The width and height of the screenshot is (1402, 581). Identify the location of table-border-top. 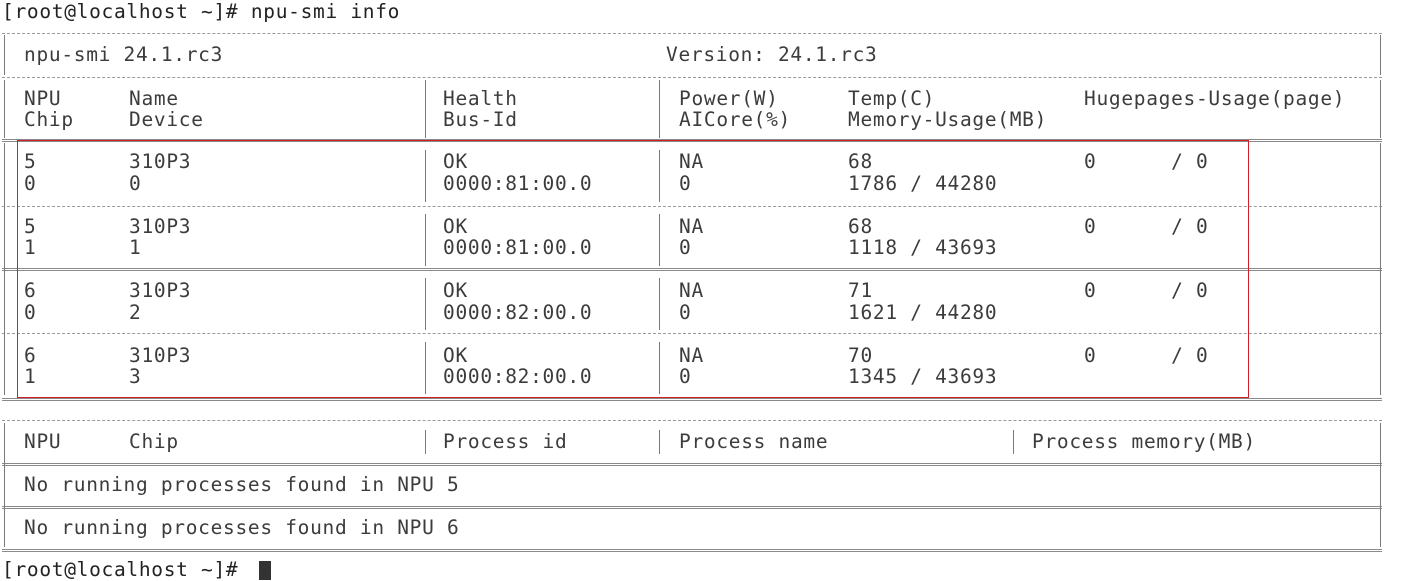
(692, 33).